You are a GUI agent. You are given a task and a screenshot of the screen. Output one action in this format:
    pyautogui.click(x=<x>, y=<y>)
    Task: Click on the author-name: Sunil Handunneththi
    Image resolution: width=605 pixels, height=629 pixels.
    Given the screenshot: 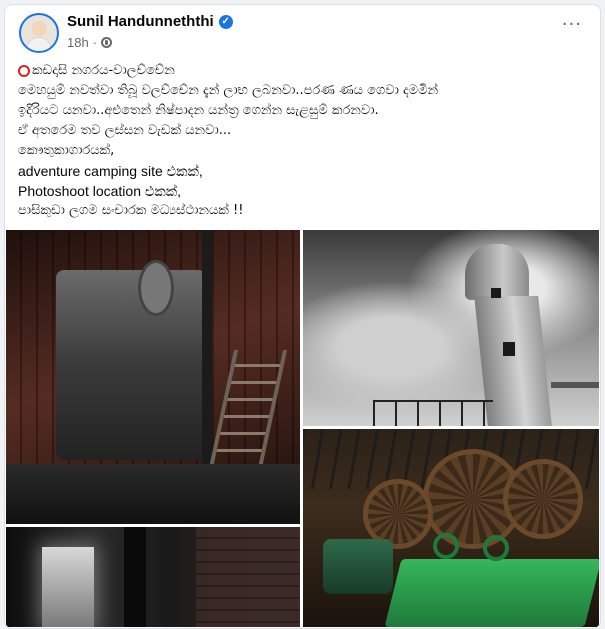 What is the action you would take?
    pyautogui.click(x=140, y=21)
    